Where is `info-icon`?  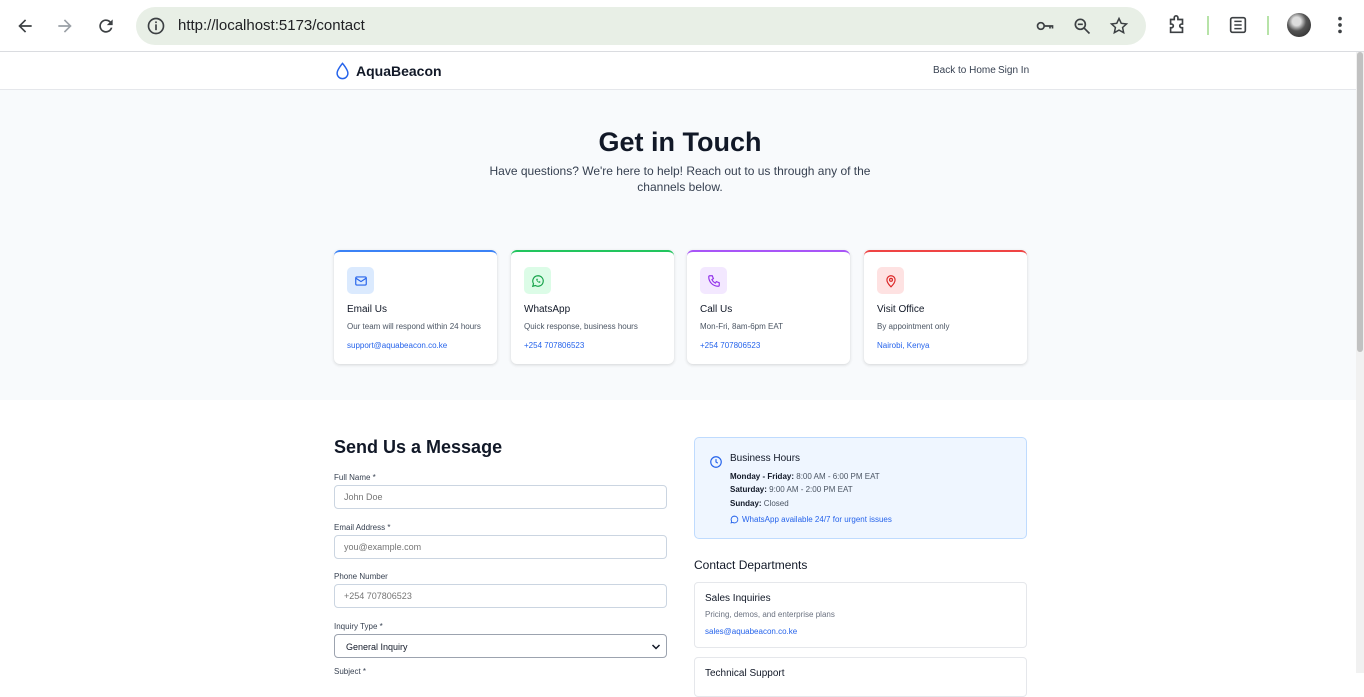 info-icon is located at coordinates (156, 26).